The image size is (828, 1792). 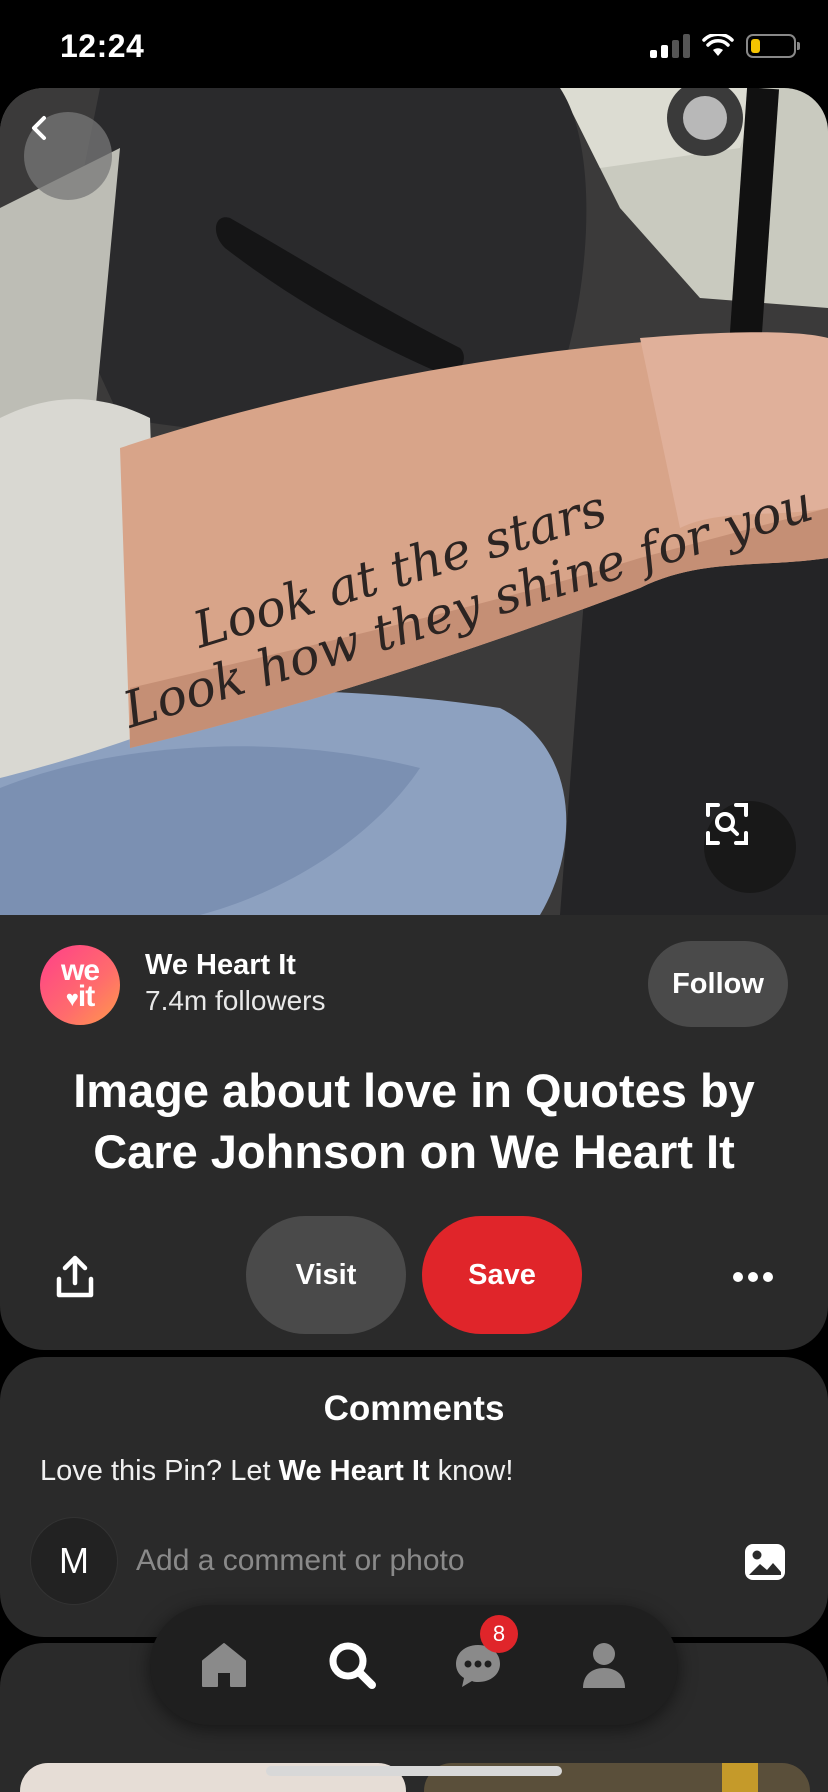 What do you see at coordinates (102, 46) in the screenshot?
I see `status-time: 12:24` at bounding box center [102, 46].